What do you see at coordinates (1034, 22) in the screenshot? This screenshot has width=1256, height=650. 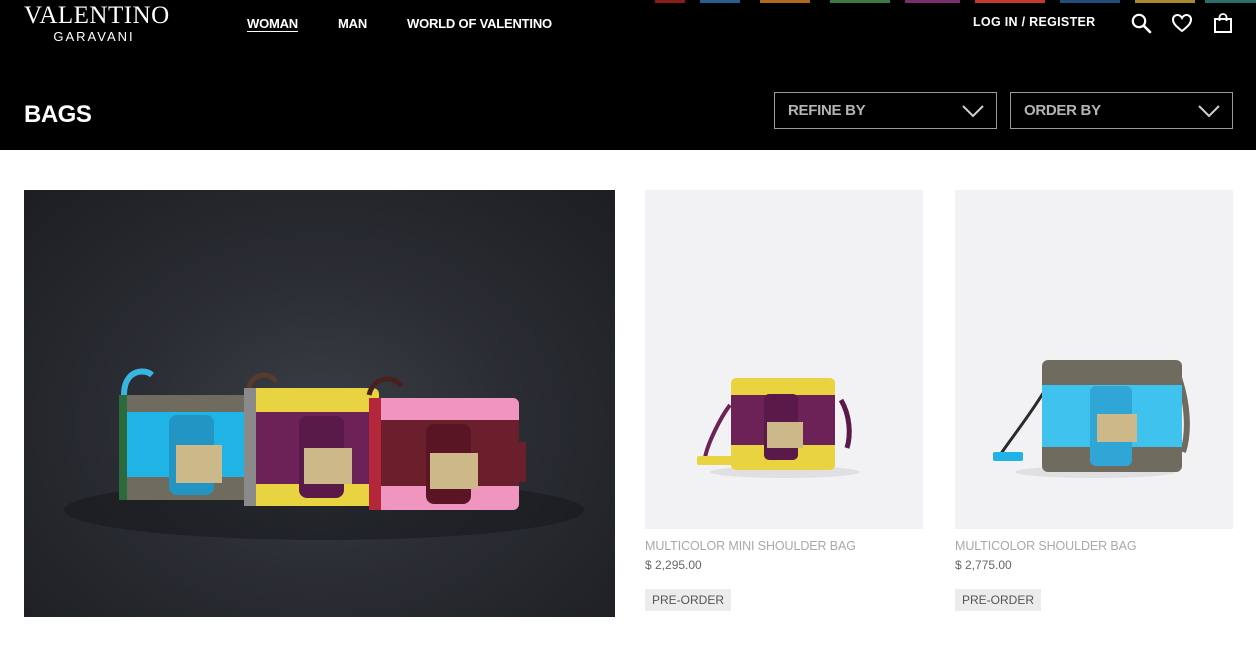 I see `login-register-link: LOG IN / REGISTER` at bounding box center [1034, 22].